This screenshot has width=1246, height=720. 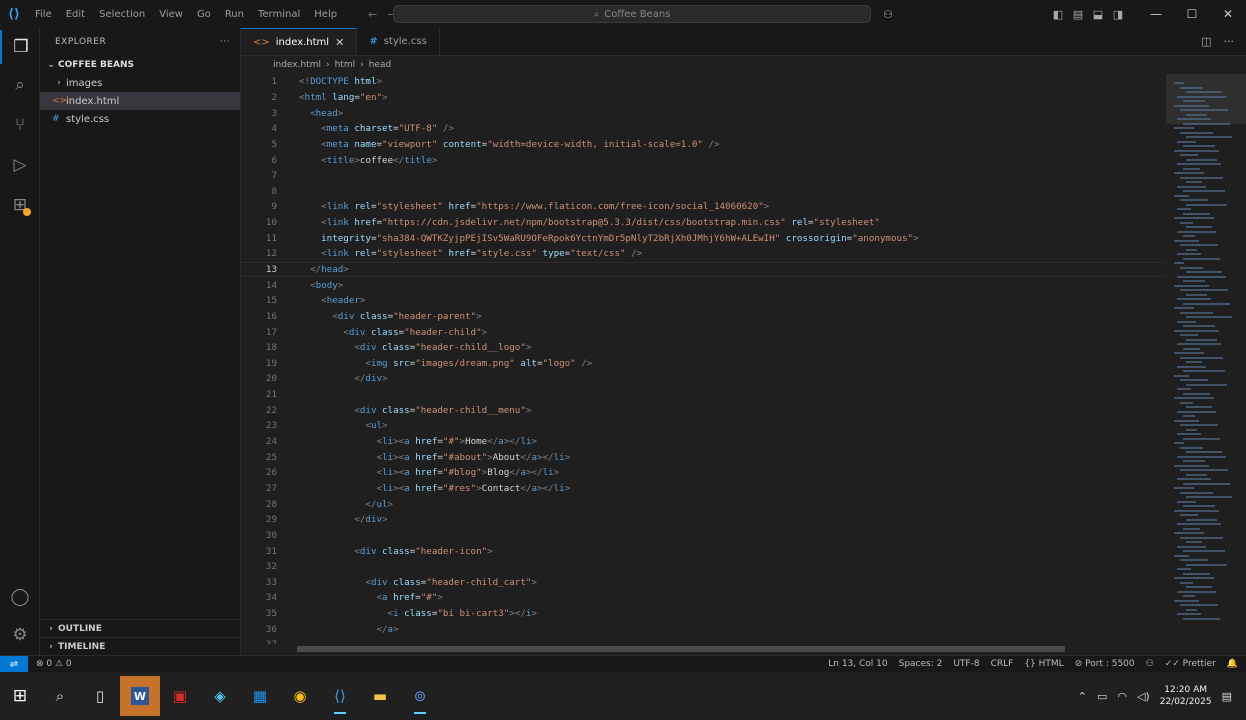 I want to click on code-line: 25 <li><a href="#about">About</a></li>, so click(x=703, y=457).